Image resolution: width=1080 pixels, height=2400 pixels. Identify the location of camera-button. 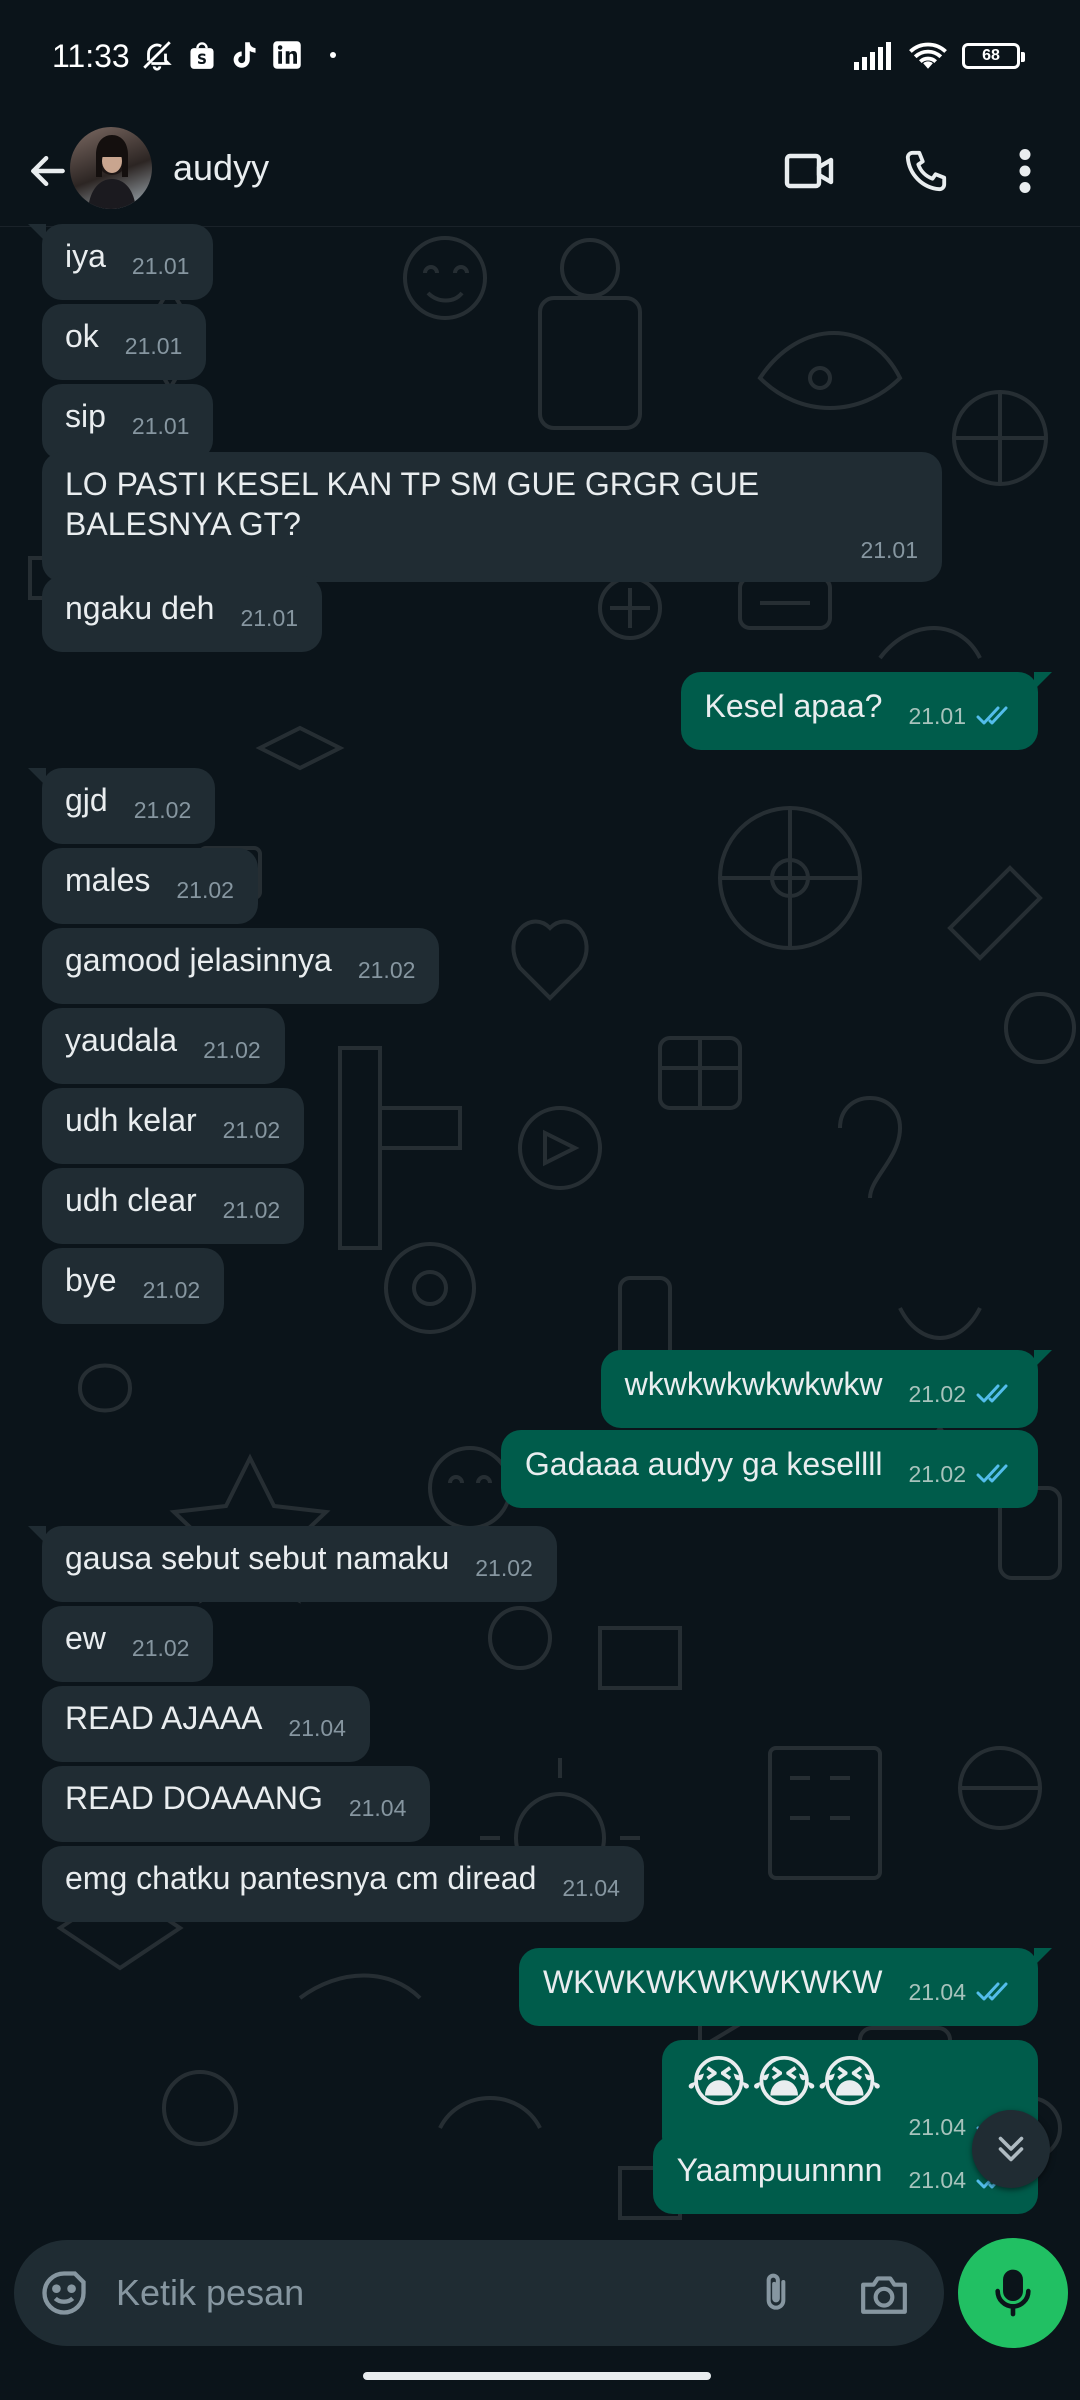
(884, 2293).